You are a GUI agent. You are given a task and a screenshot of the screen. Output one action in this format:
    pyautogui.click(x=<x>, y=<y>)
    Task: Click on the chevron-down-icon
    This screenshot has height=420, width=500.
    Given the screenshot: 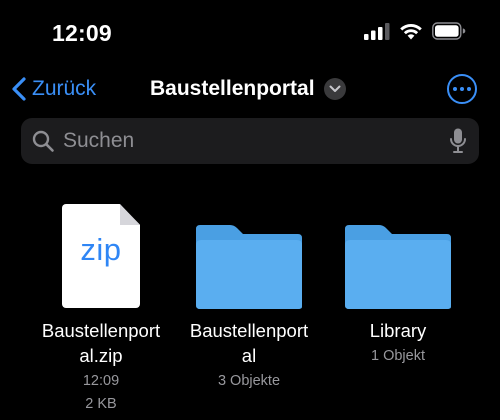 What is the action you would take?
    pyautogui.click(x=334, y=89)
    